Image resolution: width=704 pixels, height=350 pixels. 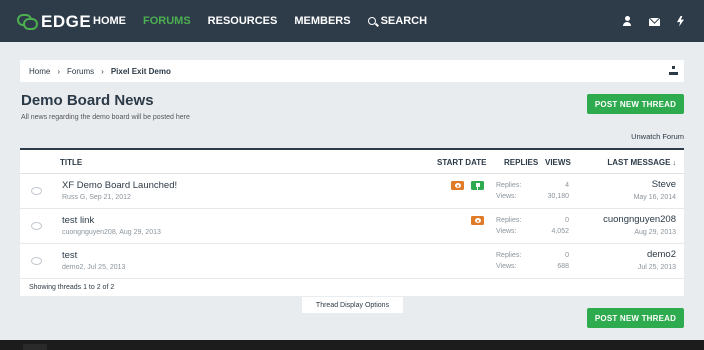 What do you see at coordinates (111, 232) in the screenshot?
I see `thread-starter-meta: cuongnguyen208, Aug 29, 2013` at bounding box center [111, 232].